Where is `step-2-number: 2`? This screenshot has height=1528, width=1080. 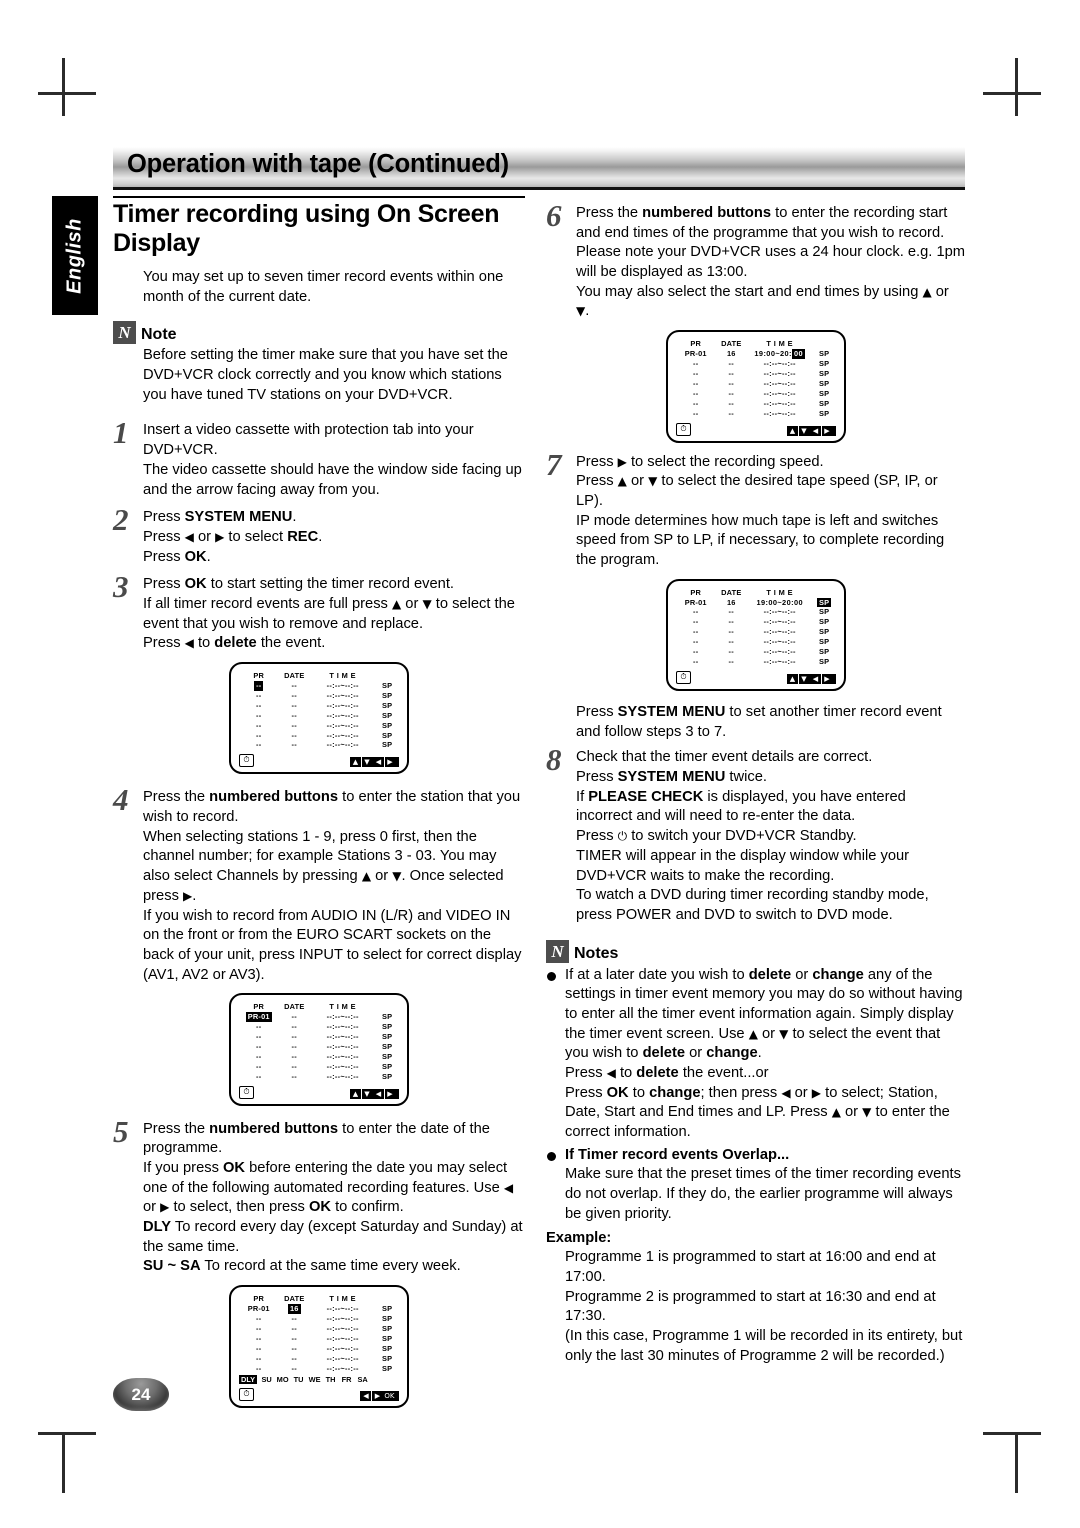 step-2-number: 2 is located at coordinates (121, 520).